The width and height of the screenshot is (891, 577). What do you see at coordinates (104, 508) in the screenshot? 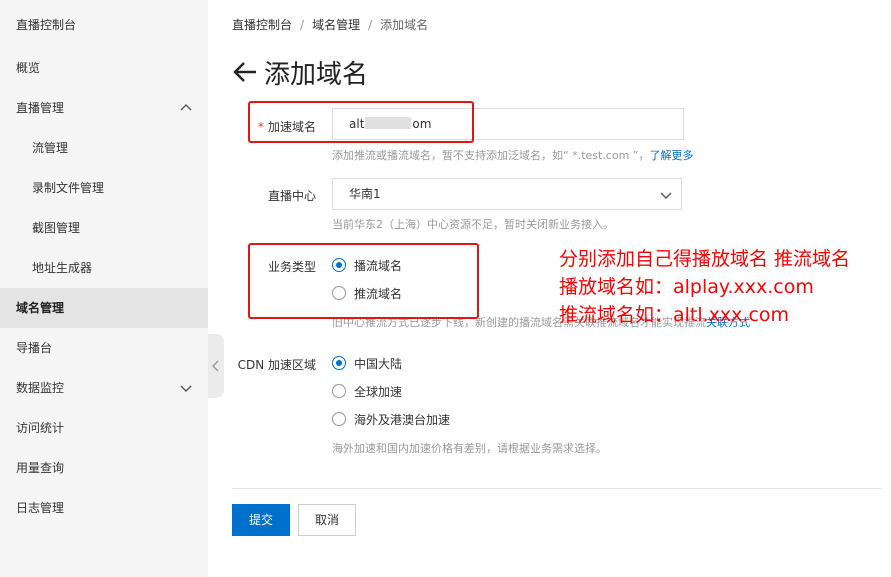
I see `sidebar-item-log-management: 日志管理` at bounding box center [104, 508].